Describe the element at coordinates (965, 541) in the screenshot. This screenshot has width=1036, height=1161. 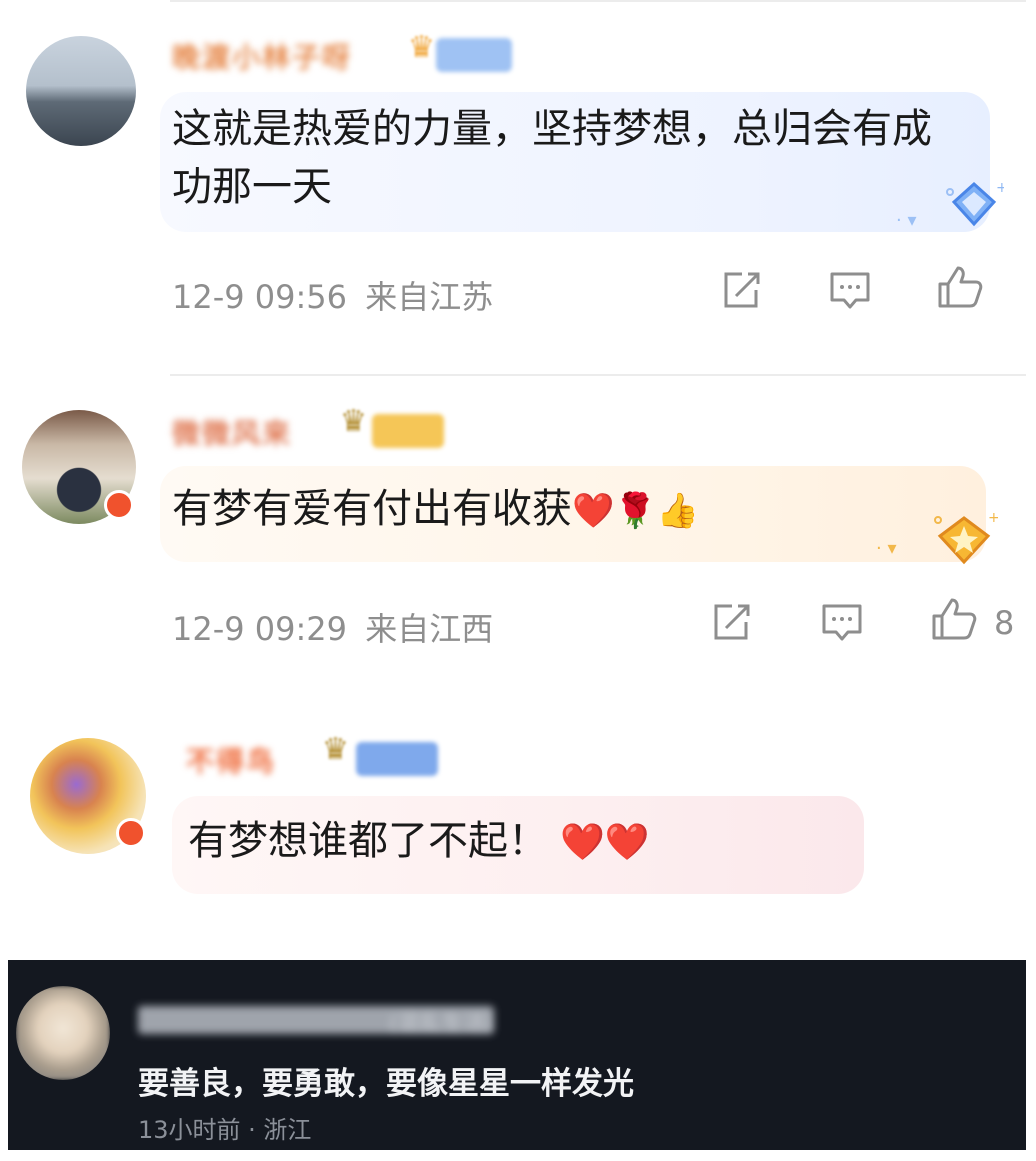
I see `star-badge-icon: +` at that location.